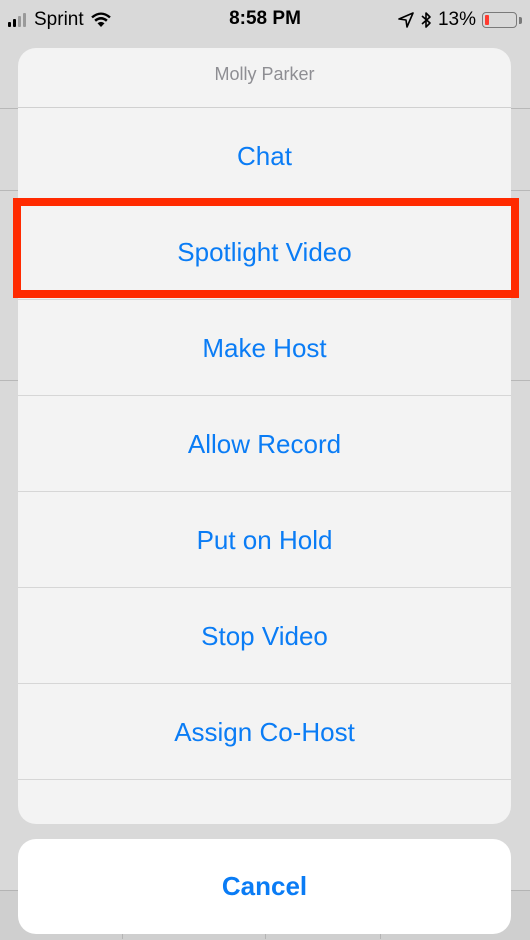 This screenshot has width=530, height=940. I want to click on bluetooth-icon, so click(426, 20).